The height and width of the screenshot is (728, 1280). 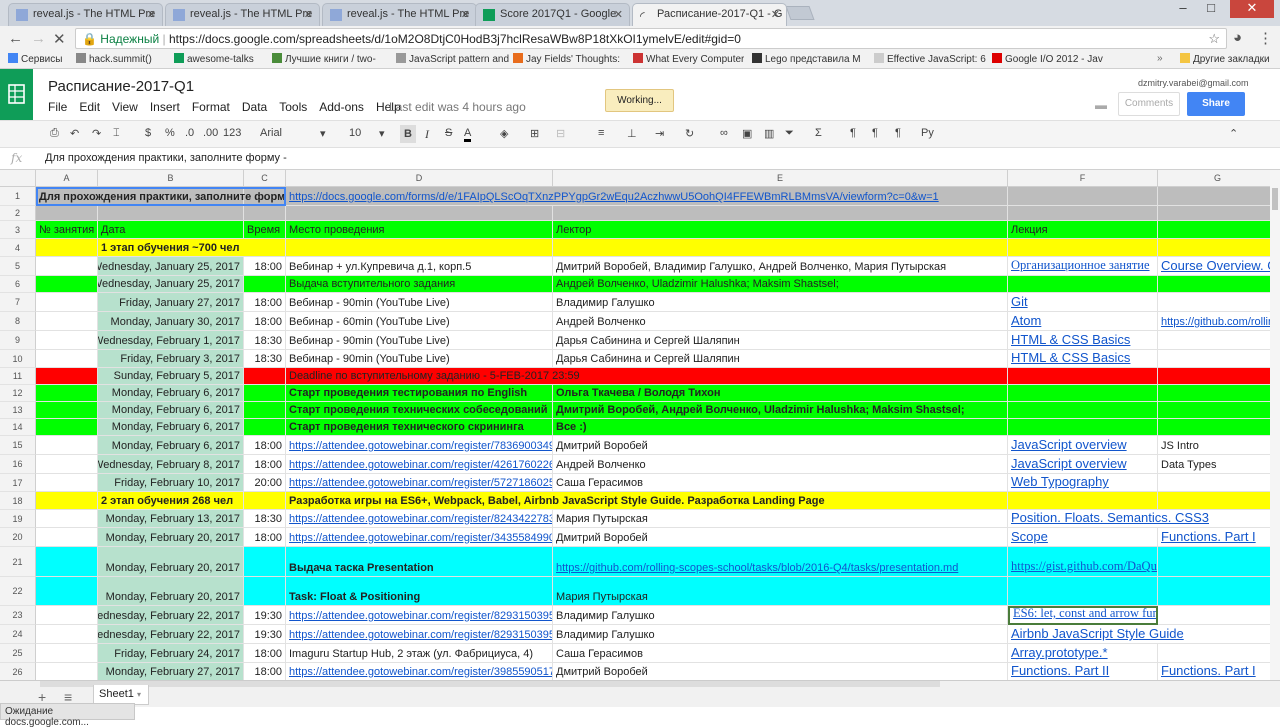 I want to click on row-header: 10, so click(x=18, y=359).